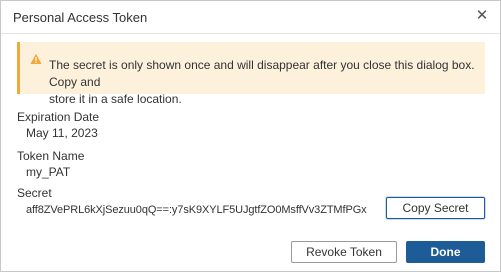  Describe the element at coordinates (80, 17) in the screenshot. I see `dialog-title: Personal Access Token` at that location.